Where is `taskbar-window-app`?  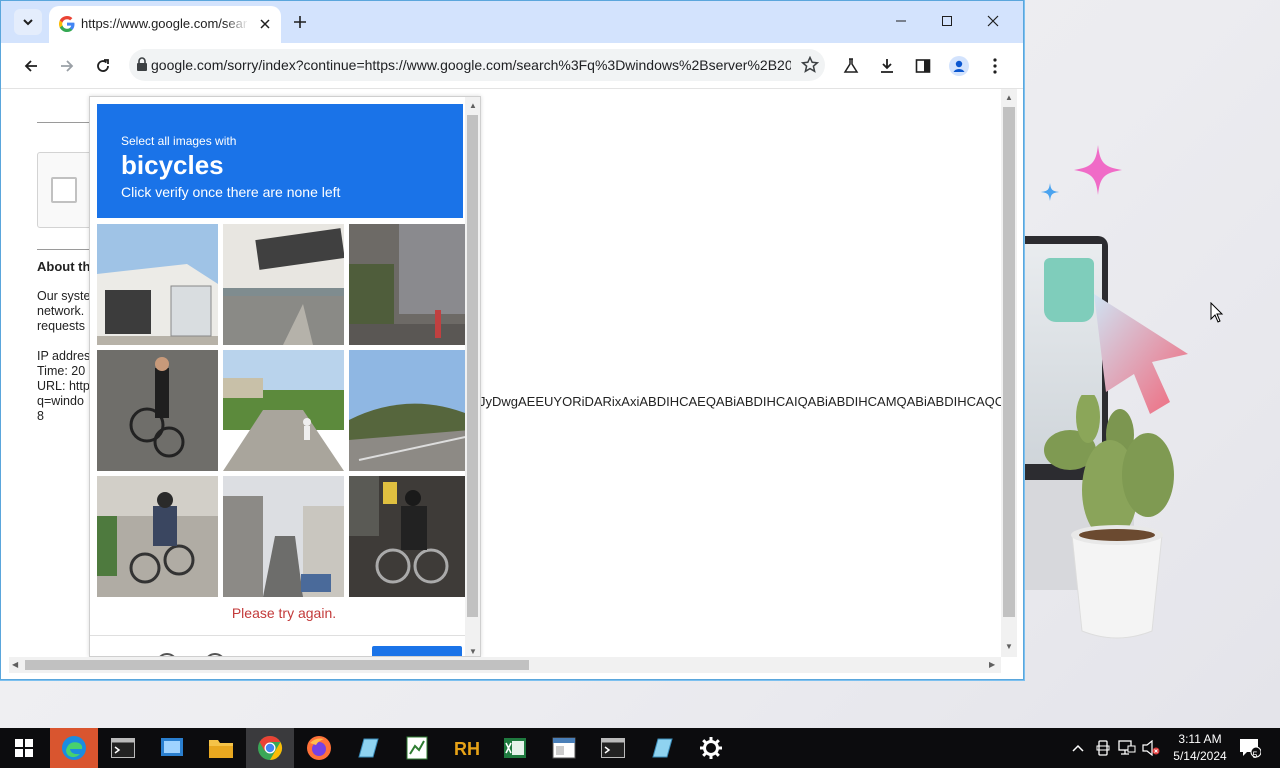 taskbar-window-app is located at coordinates (564, 748).